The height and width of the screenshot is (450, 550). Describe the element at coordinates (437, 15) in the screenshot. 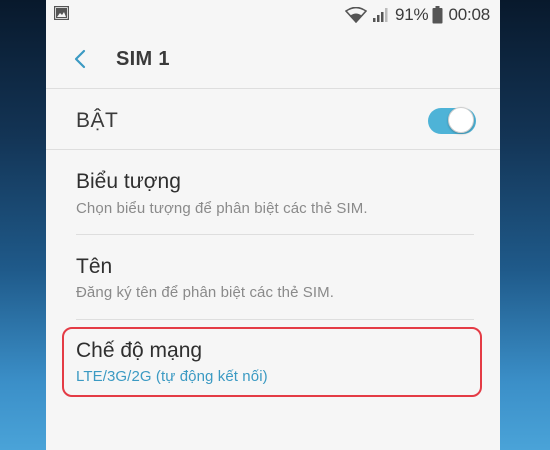

I see `battery-icon` at that location.